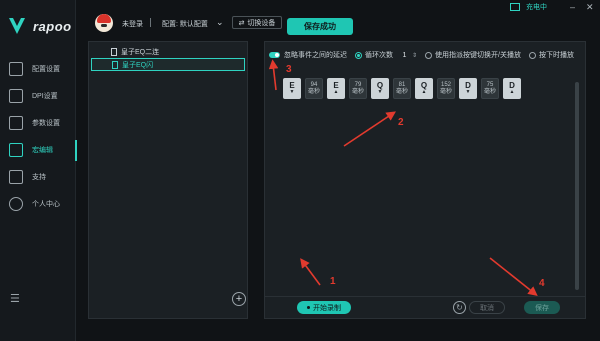 This screenshot has width=600, height=341. Describe the element at coordinates (590, 7) in the screenshot. I see `close-button: ✕` at that location.